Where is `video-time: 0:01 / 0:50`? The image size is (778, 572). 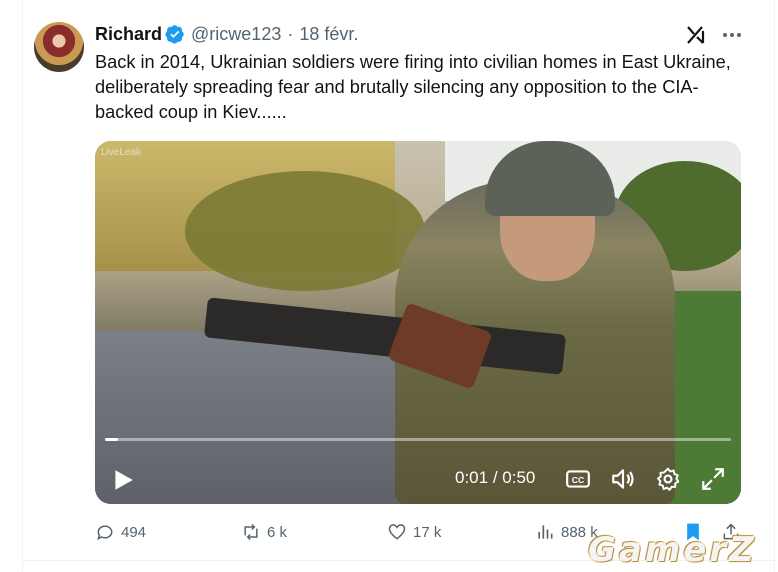 video-time: 0:01 / 0:50 is located at coordinates (495, 478).